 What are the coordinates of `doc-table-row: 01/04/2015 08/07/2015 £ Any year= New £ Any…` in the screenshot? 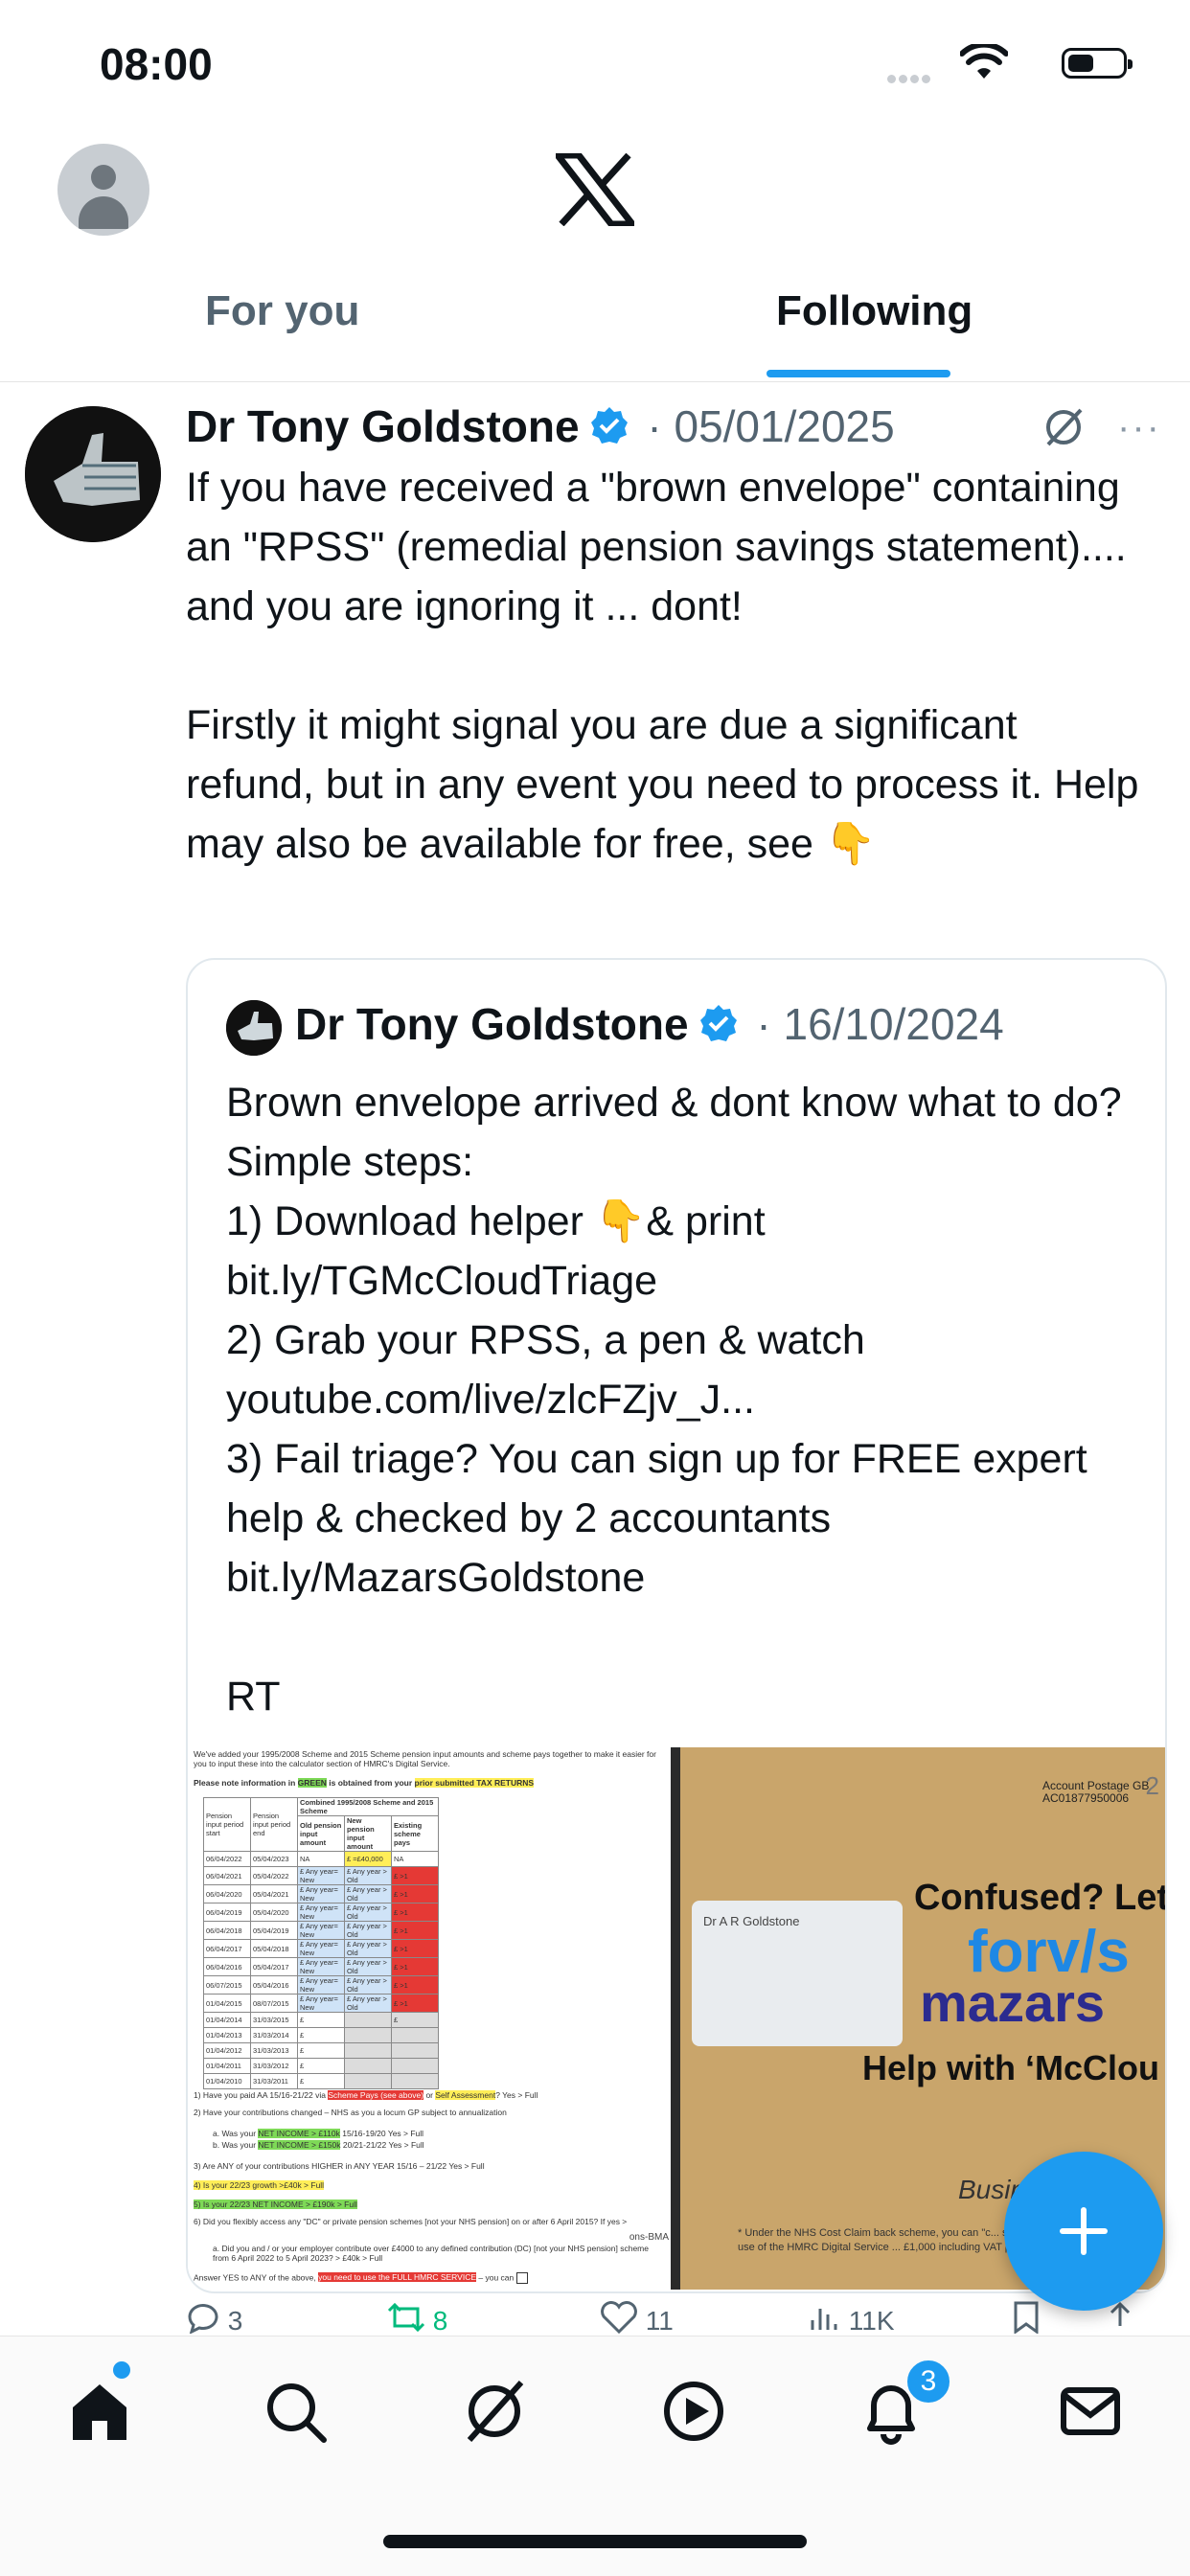 It's located at (321, 2003).